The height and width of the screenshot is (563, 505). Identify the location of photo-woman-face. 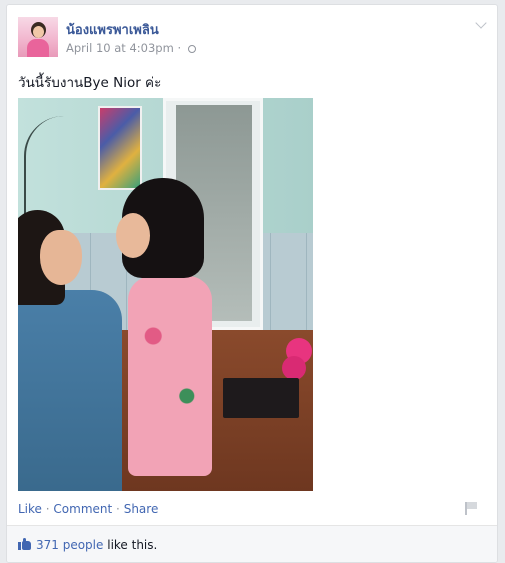
(61, 257).